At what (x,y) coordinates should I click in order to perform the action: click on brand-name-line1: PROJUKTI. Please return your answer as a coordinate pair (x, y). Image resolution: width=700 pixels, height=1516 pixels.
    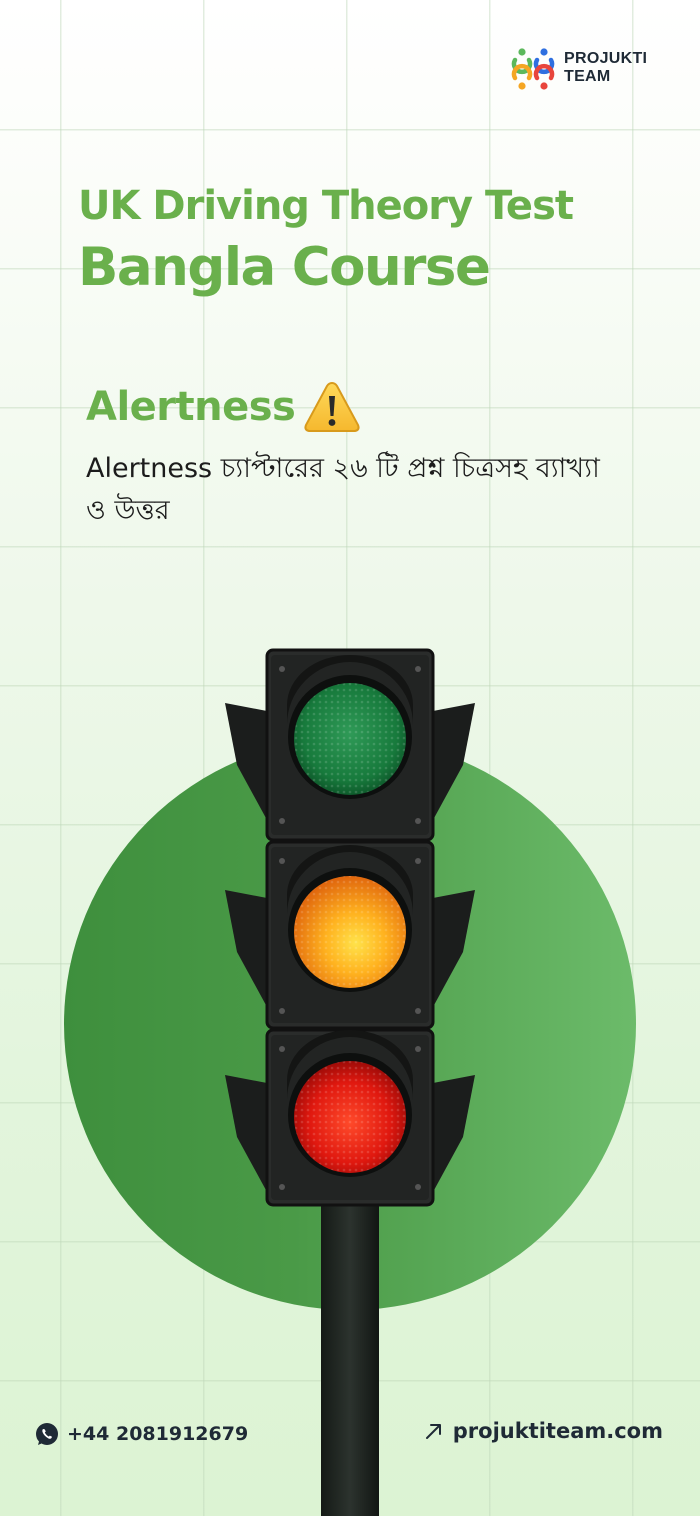
    Looking at the image, I should click on (606, 58).